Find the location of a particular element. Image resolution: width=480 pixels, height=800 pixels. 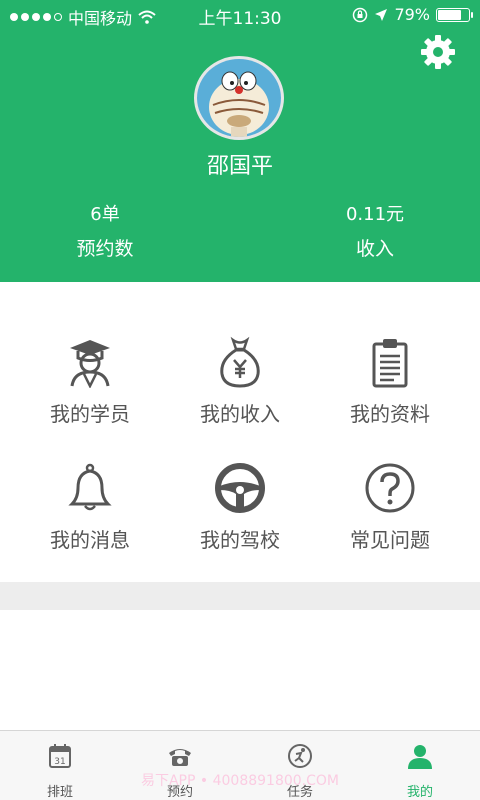

menu-my-profile-label: 我的资料 is located at coordinates (390, 414).